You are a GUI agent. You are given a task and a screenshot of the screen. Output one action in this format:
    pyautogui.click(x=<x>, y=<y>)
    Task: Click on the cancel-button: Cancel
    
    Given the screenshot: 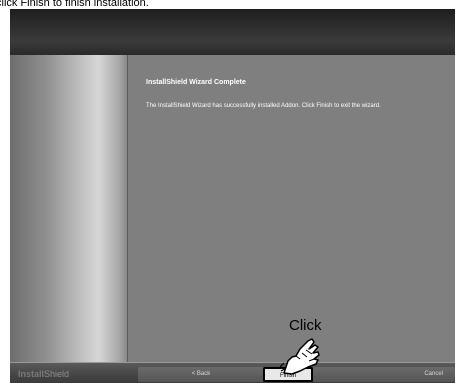 What is the action you would take?
    pyautogui.click(x=384, y=374)
    